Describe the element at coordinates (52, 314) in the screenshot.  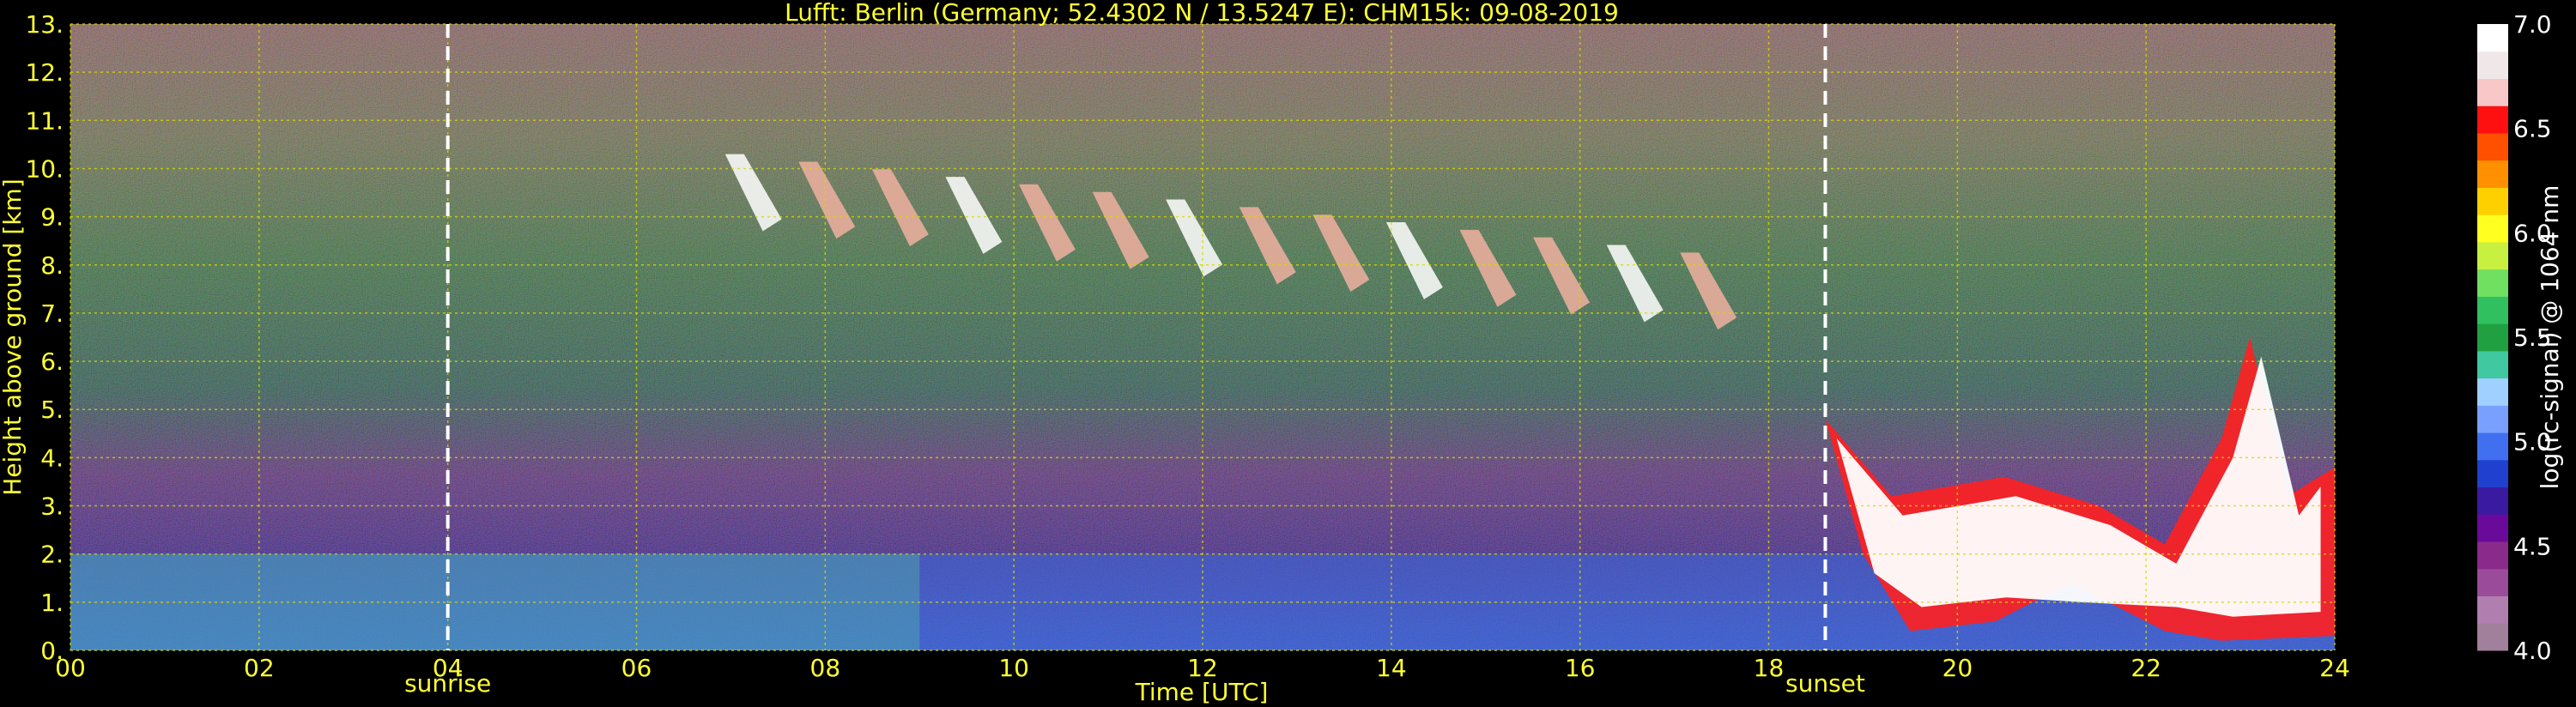
I see `y-tick-label: 7.` at that location.